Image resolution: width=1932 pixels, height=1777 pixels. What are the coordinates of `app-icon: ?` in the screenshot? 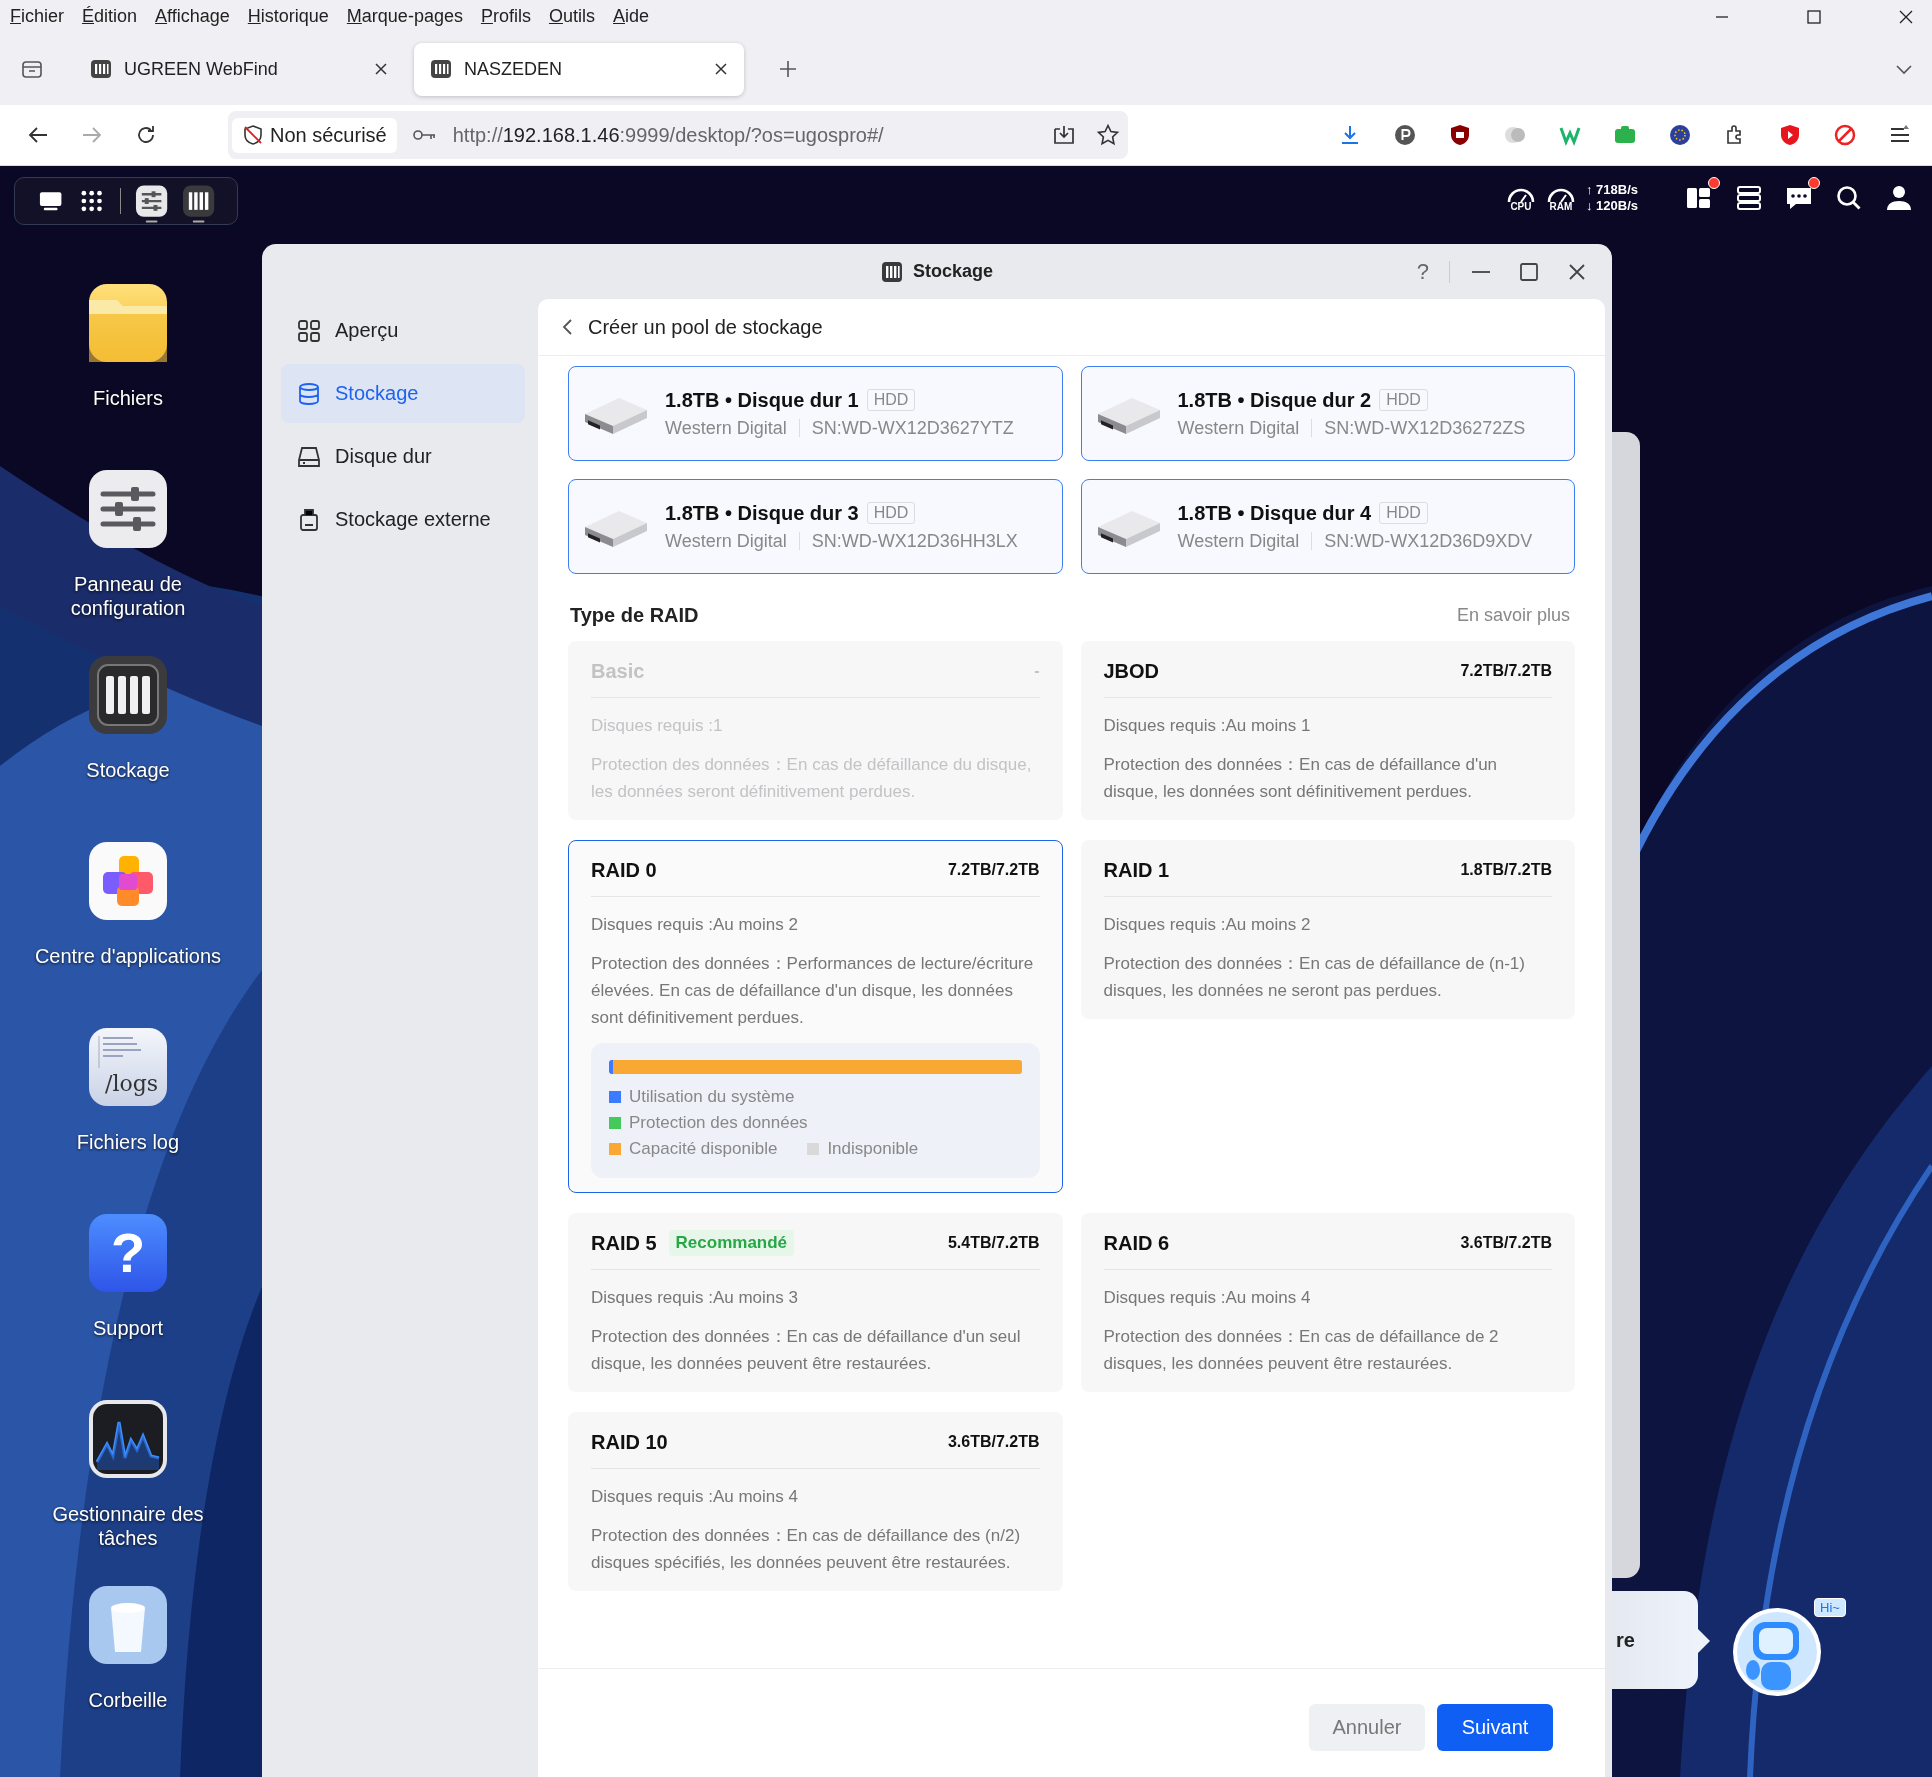 It's located at (128, 1253).